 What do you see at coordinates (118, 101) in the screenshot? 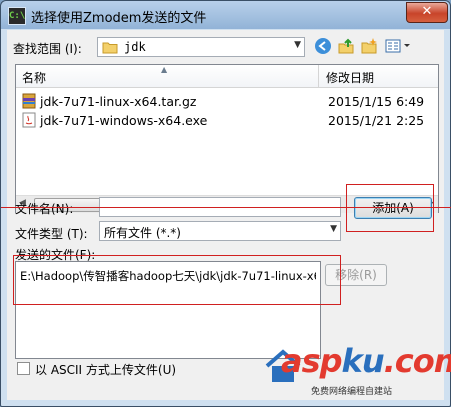
I see `file-name: jdk-7u71-linux-x64.tar.gz` at bounding box center [118, 101].